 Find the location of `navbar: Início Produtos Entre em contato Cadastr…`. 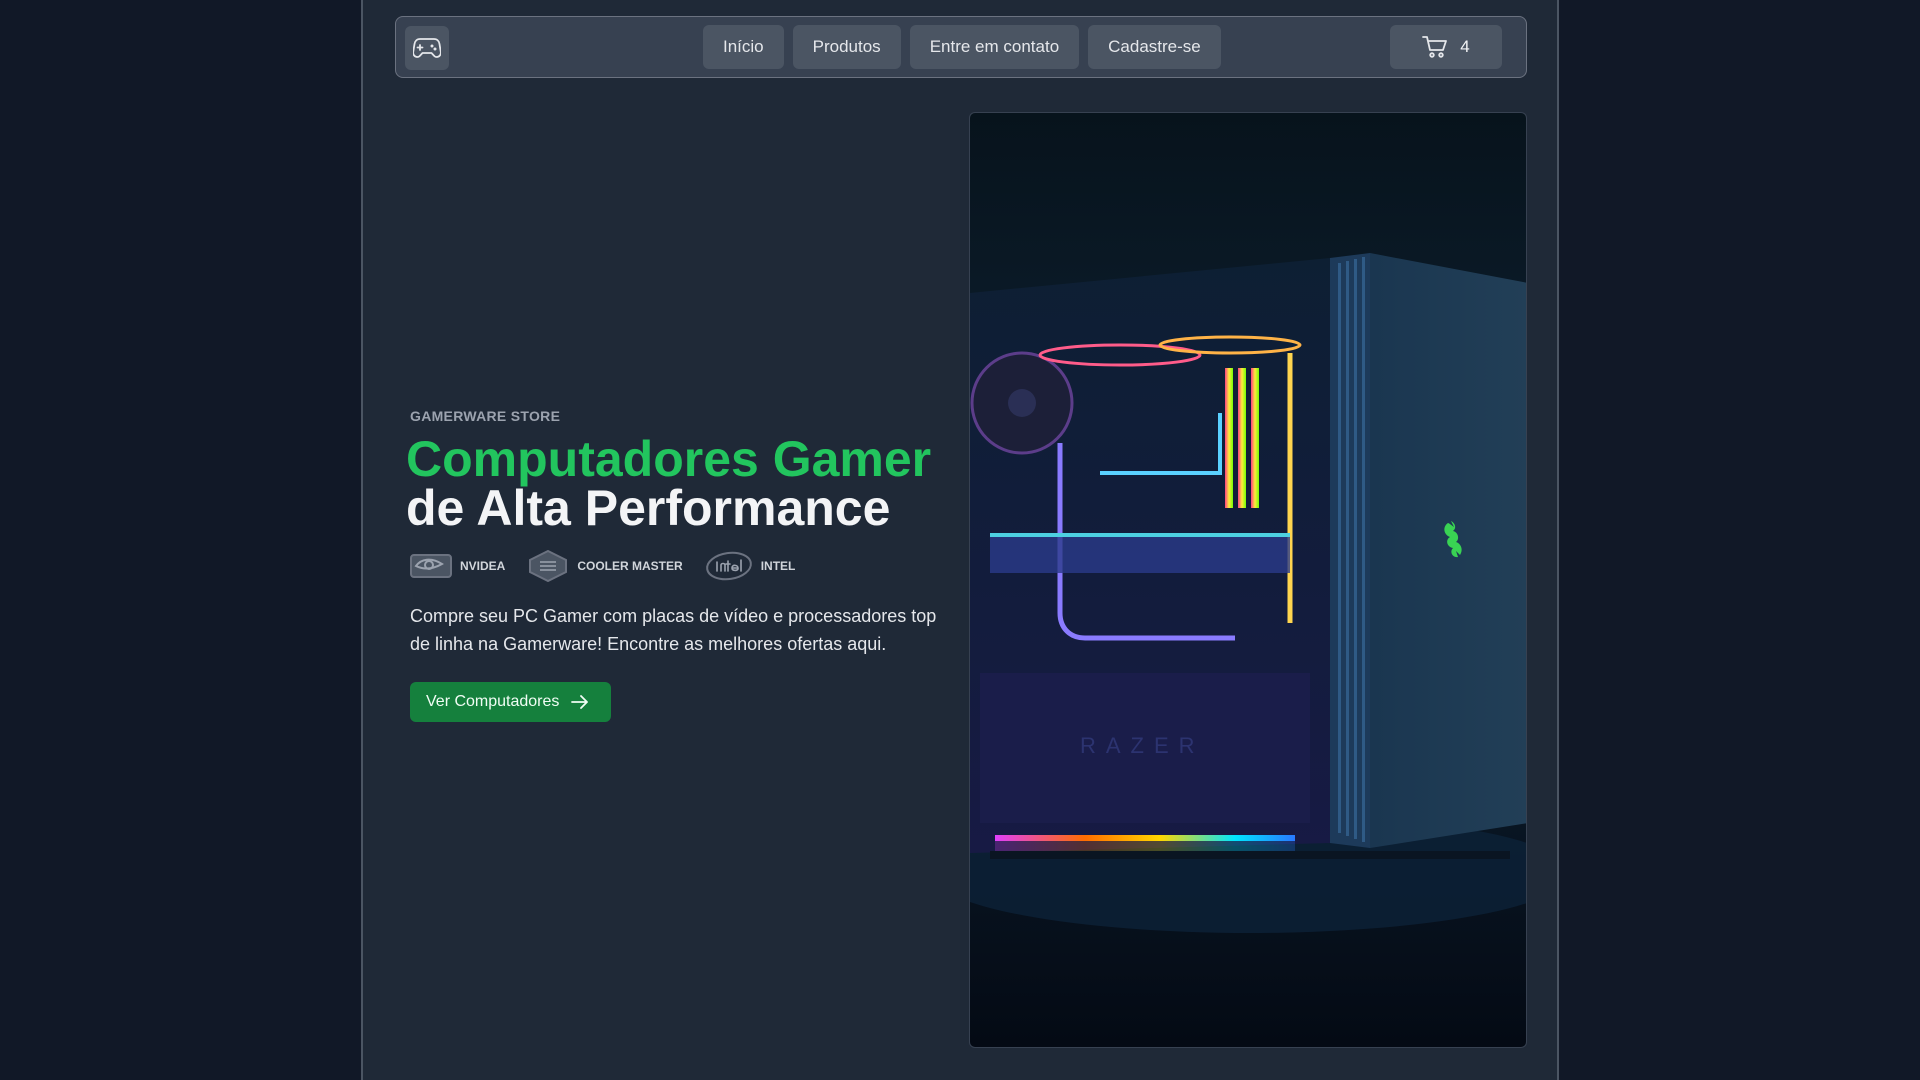

navbar: Início Produtos Entre em contato Cadastr… is located at coordinates (961, 47).